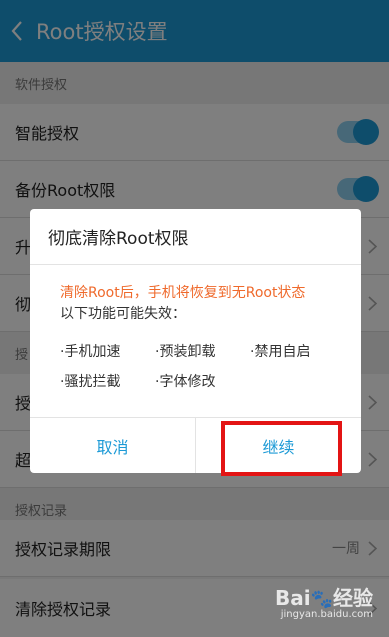 The image size is (389, 637). What do you see at coordinates (183, 293) in the screenshot?
I see `warning-text: 清除Root后，手机将恢复到无Root状态` at bounding box center [183, 293].